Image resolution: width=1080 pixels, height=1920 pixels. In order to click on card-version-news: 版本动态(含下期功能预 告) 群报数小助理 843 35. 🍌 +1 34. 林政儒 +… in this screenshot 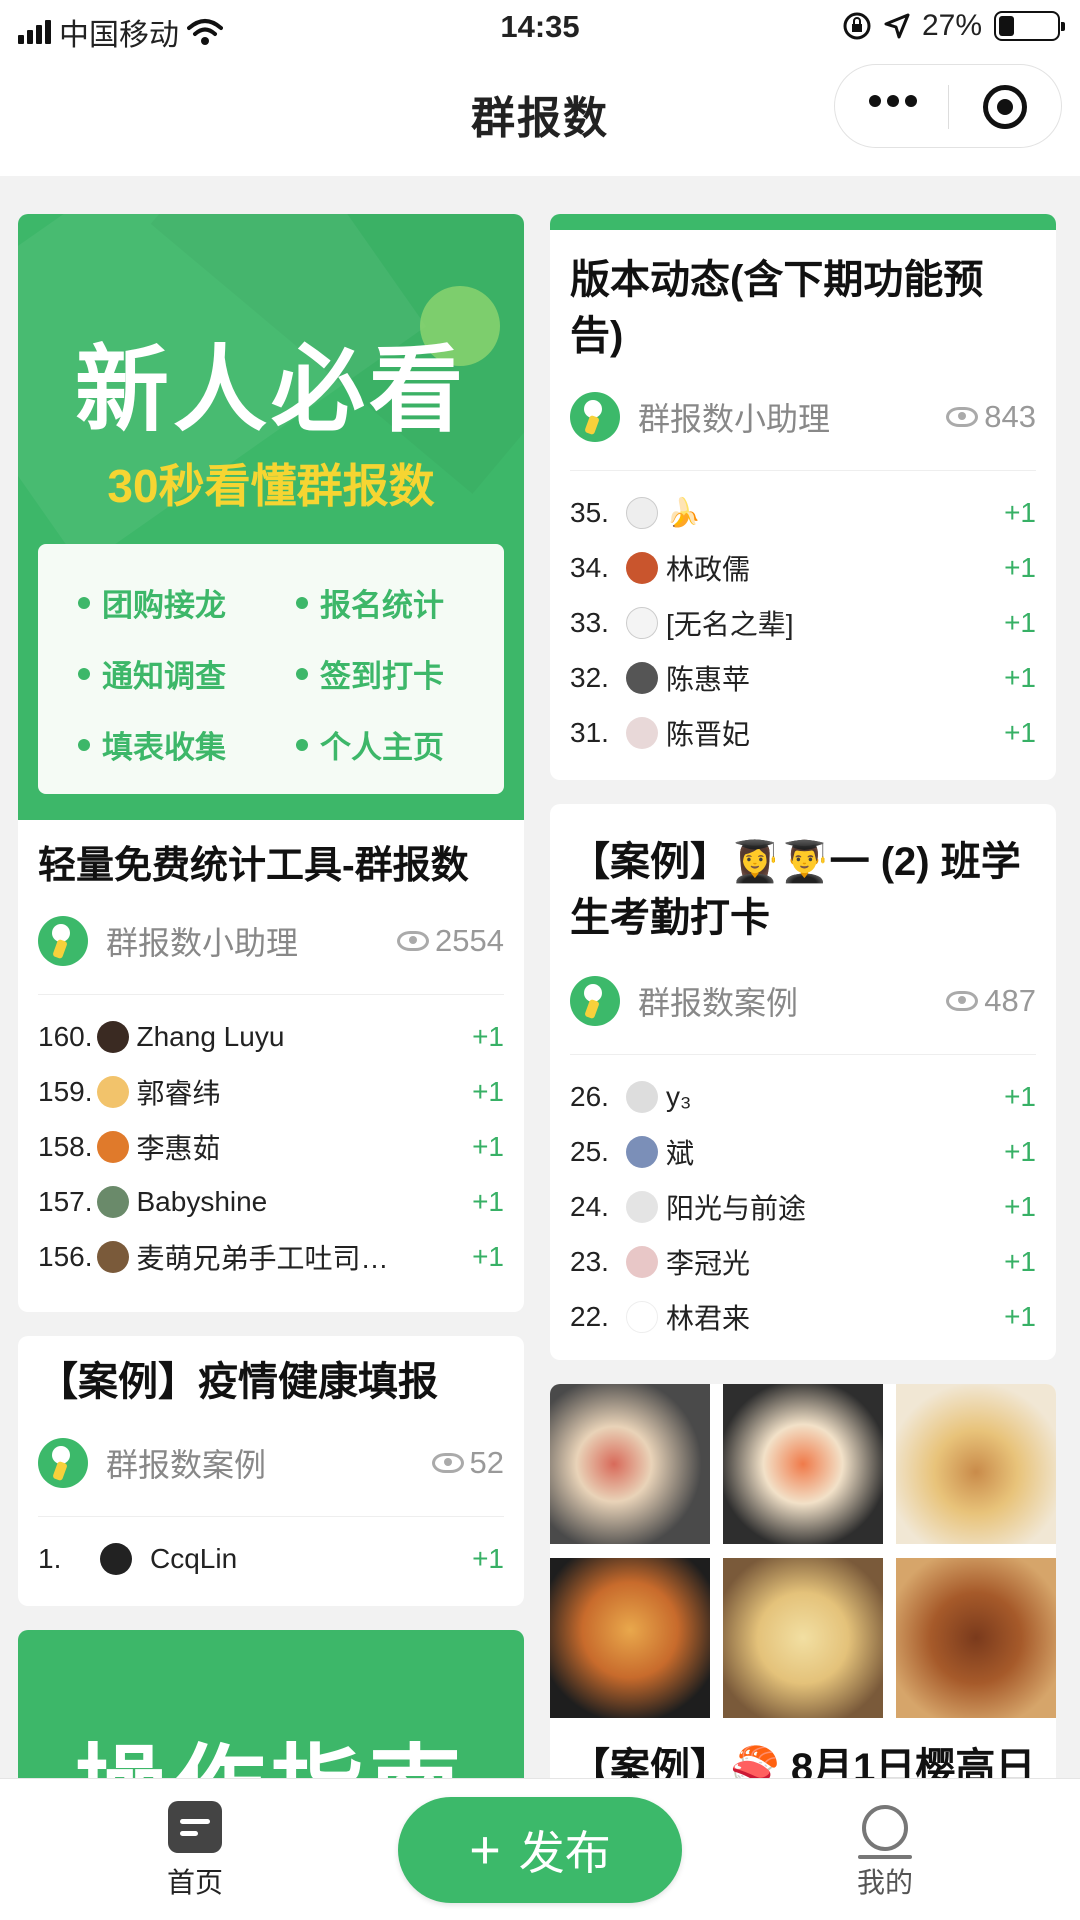, I will do `click(803, 497)`.